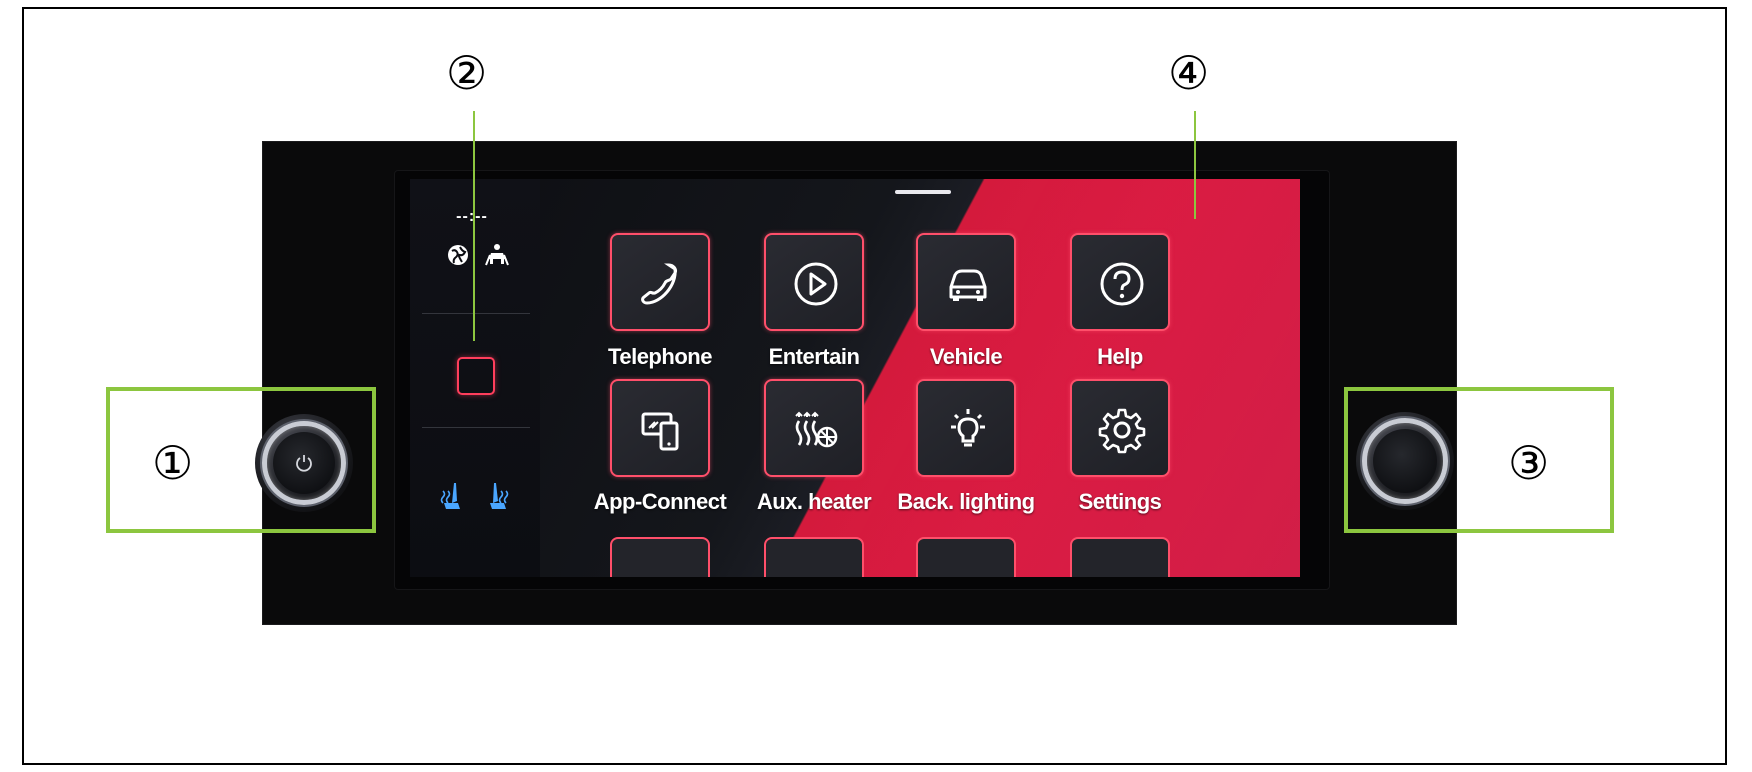 The width and height of the screenshot is (1752, 772). I want to click on home-button, so click(476, 376).